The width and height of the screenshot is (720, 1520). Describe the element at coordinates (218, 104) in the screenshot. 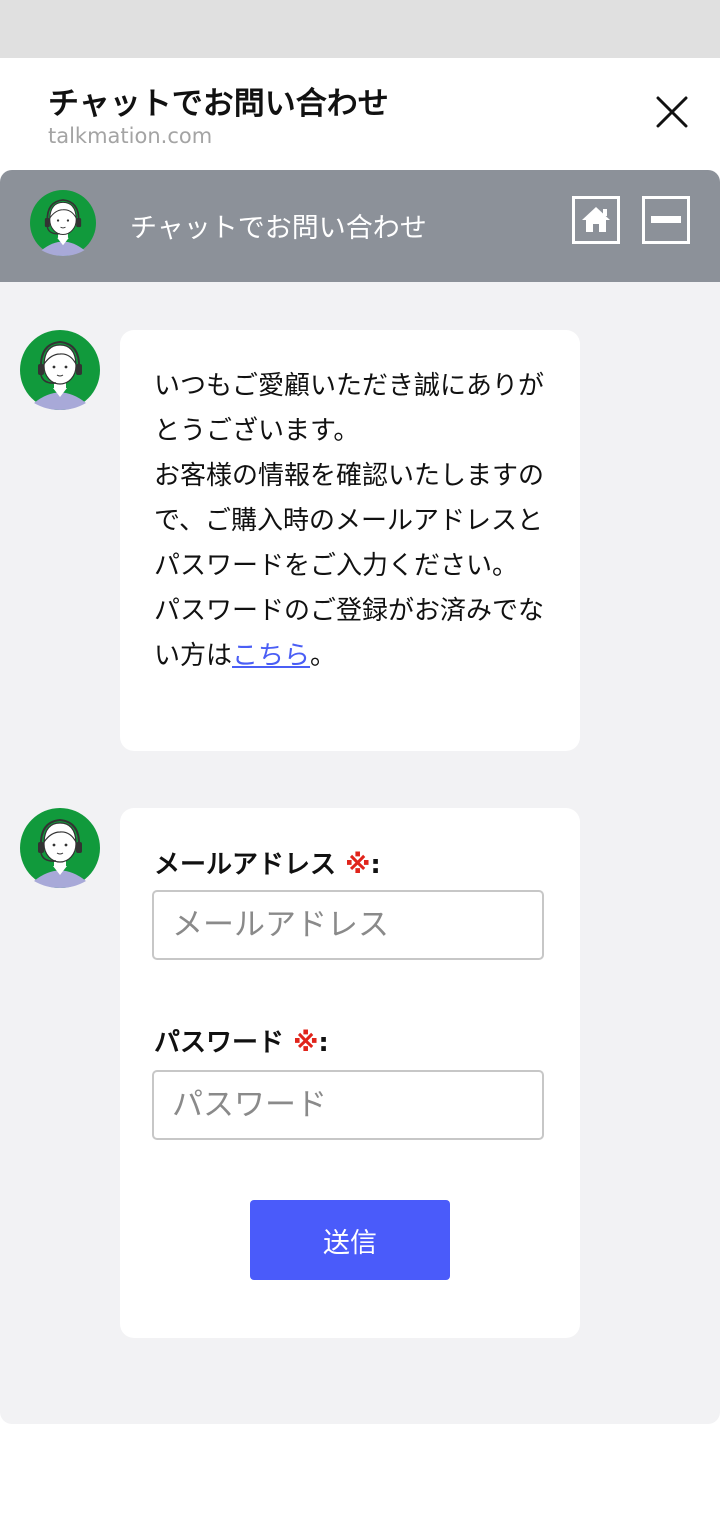

I see `sheet-title: チャットでお問い合わせ` at that location.